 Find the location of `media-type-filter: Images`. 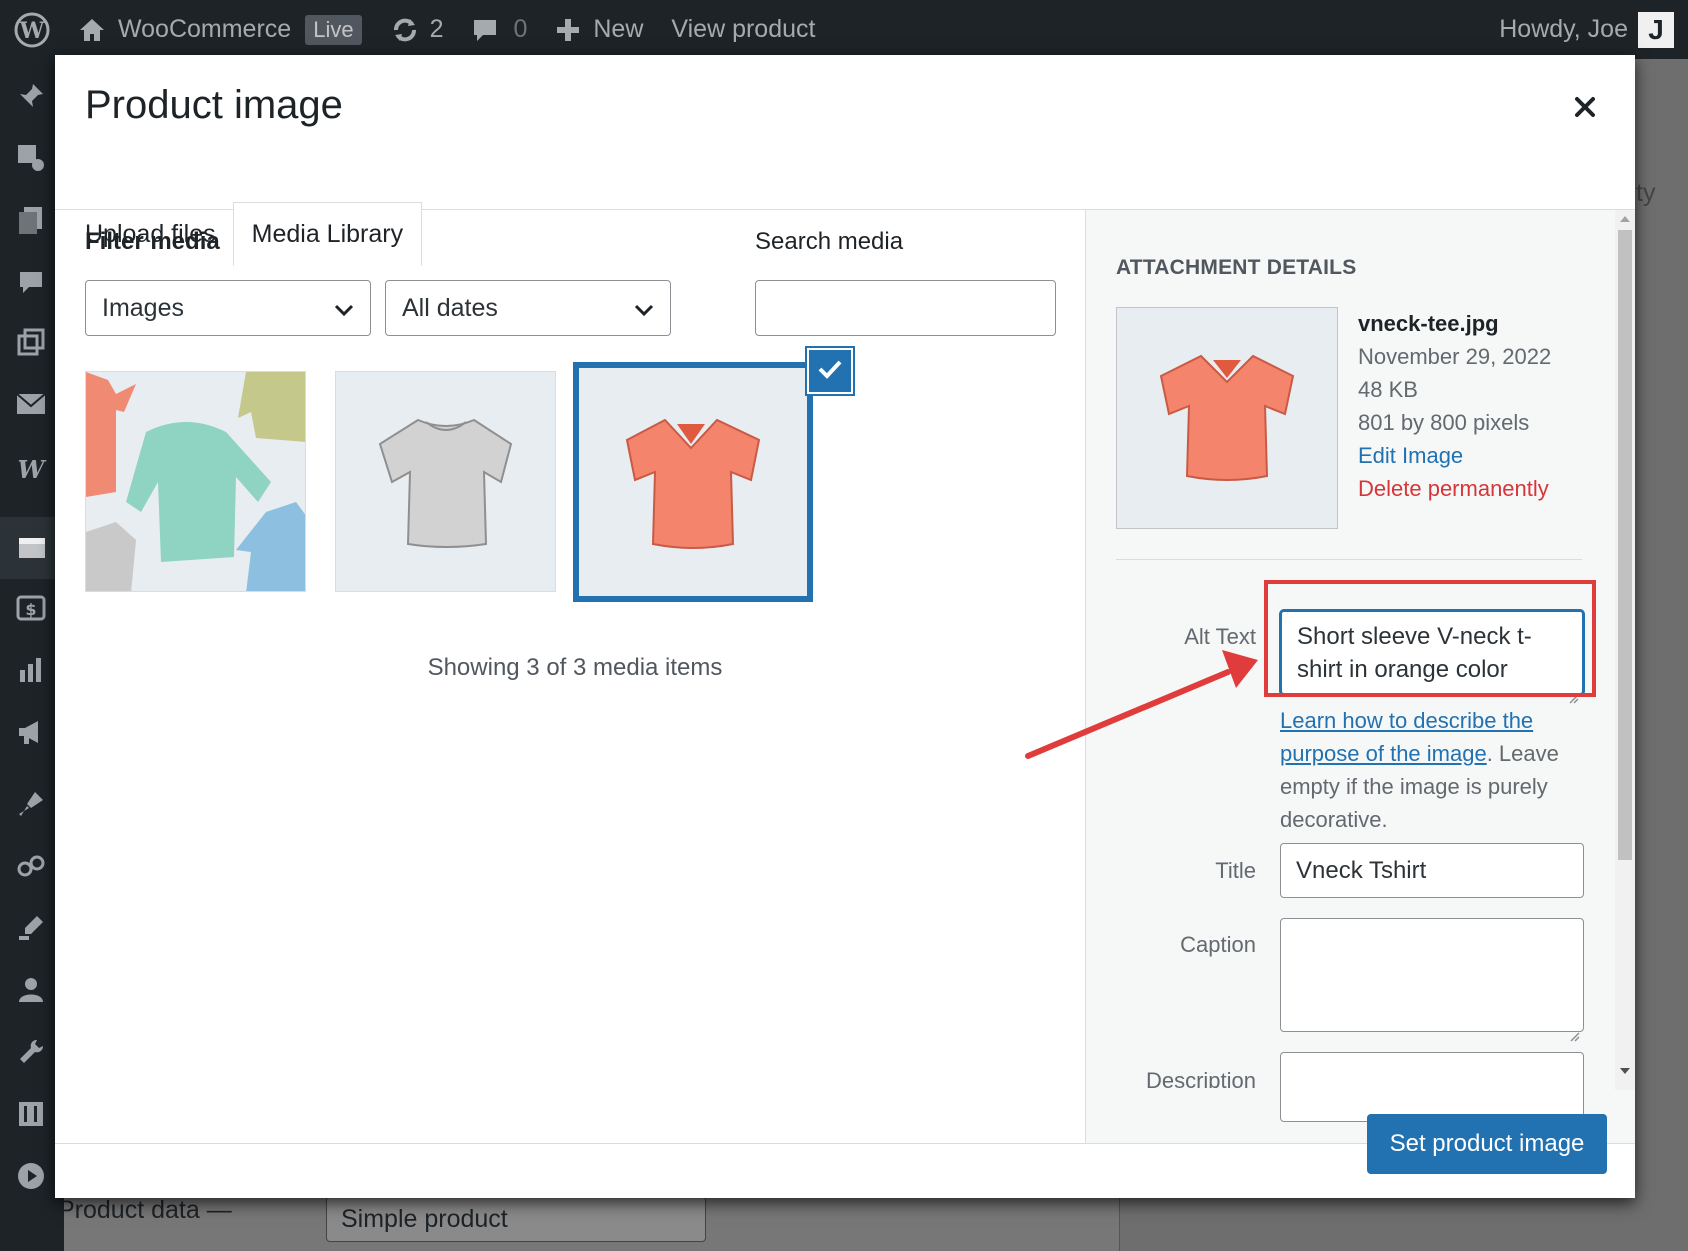

media-type-filter: Images is located at coordinates (228, 308).